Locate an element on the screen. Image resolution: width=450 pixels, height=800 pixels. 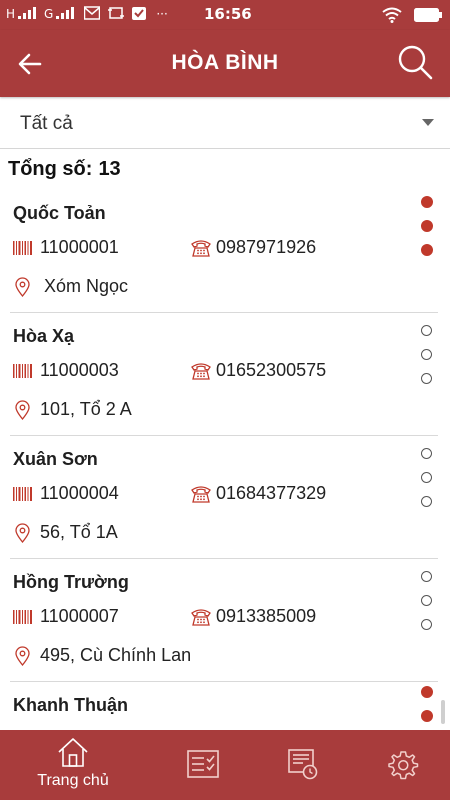
more-notifications: ··· is located at coordinates (162, 14).